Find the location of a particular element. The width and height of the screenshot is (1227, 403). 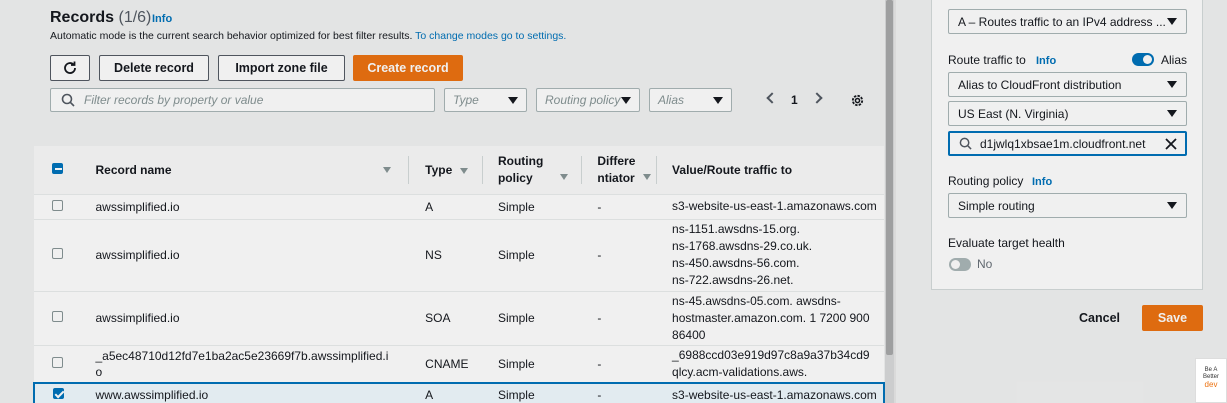

alias-toggle is located at coordinates (1143, 59).